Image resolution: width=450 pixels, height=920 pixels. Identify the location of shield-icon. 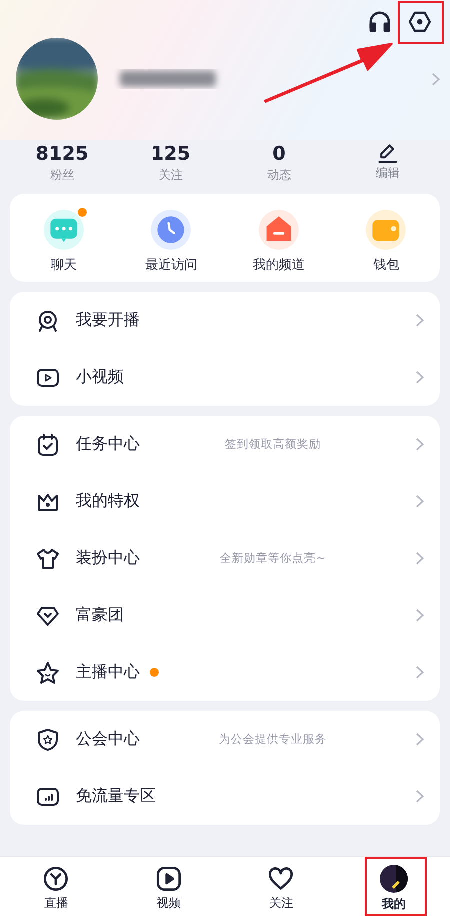
(48, 740).